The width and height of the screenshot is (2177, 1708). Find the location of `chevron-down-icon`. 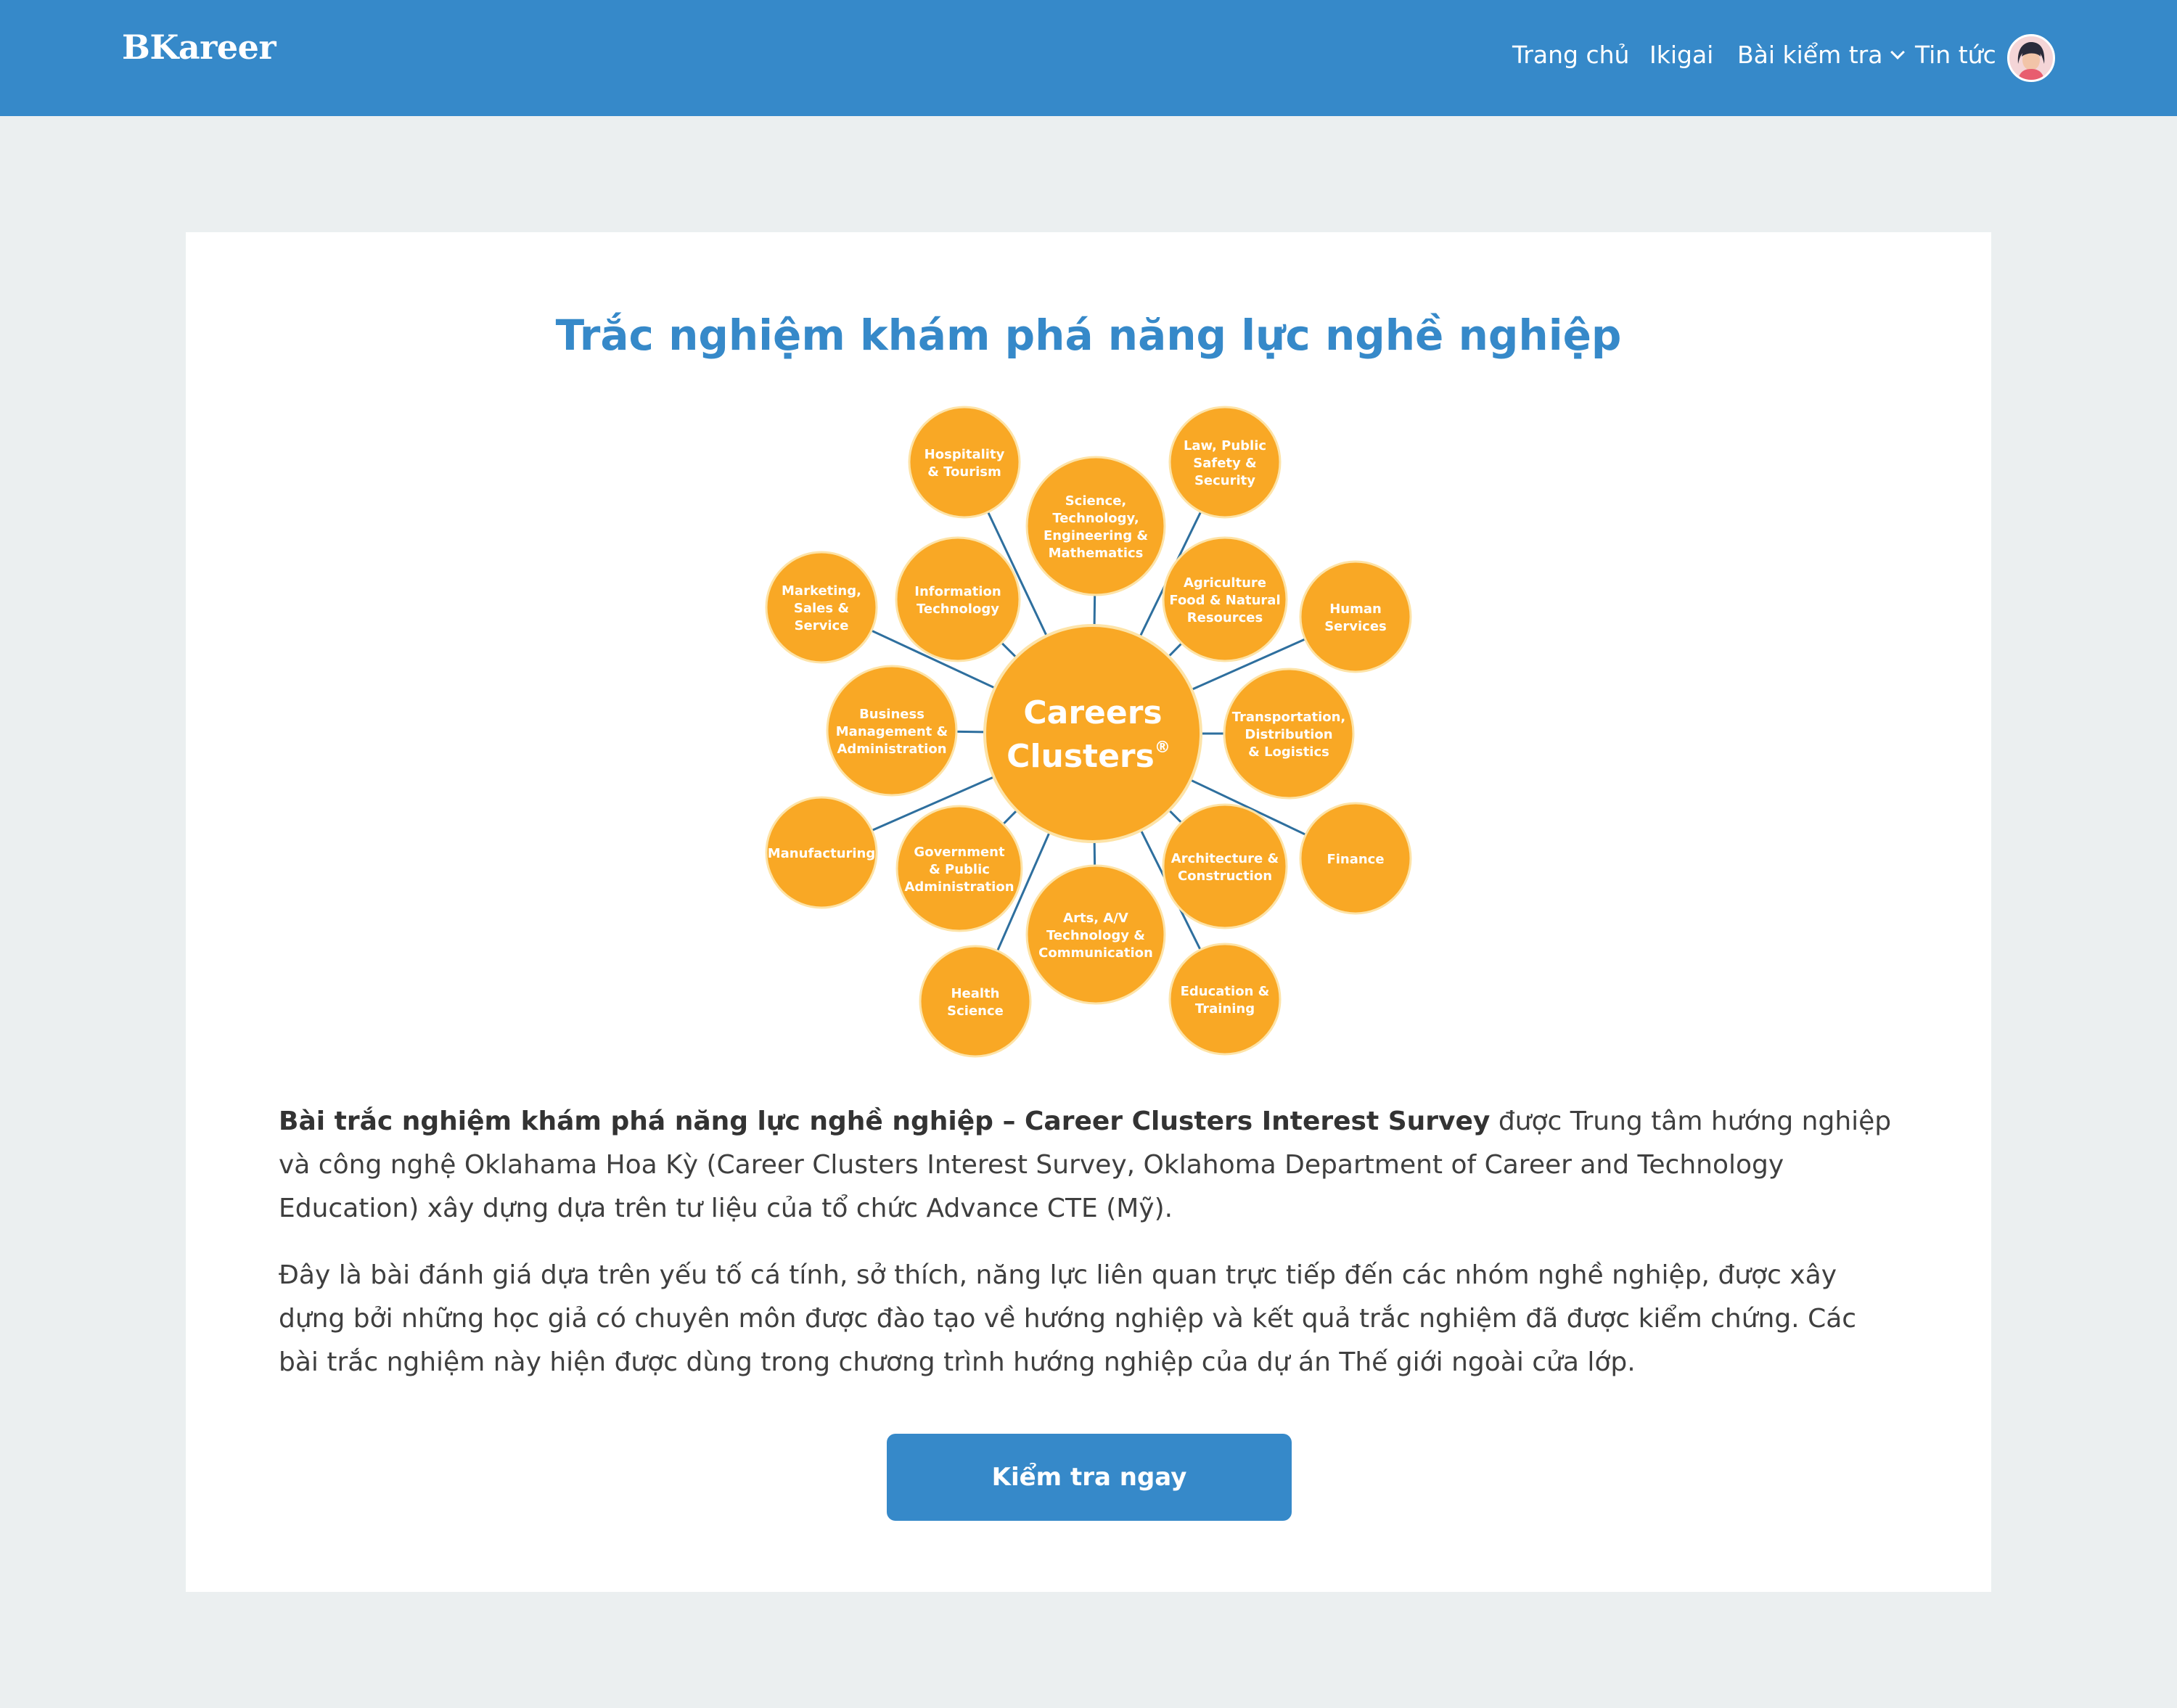

chevron-down-icon is located at coordinates (1898, 52).